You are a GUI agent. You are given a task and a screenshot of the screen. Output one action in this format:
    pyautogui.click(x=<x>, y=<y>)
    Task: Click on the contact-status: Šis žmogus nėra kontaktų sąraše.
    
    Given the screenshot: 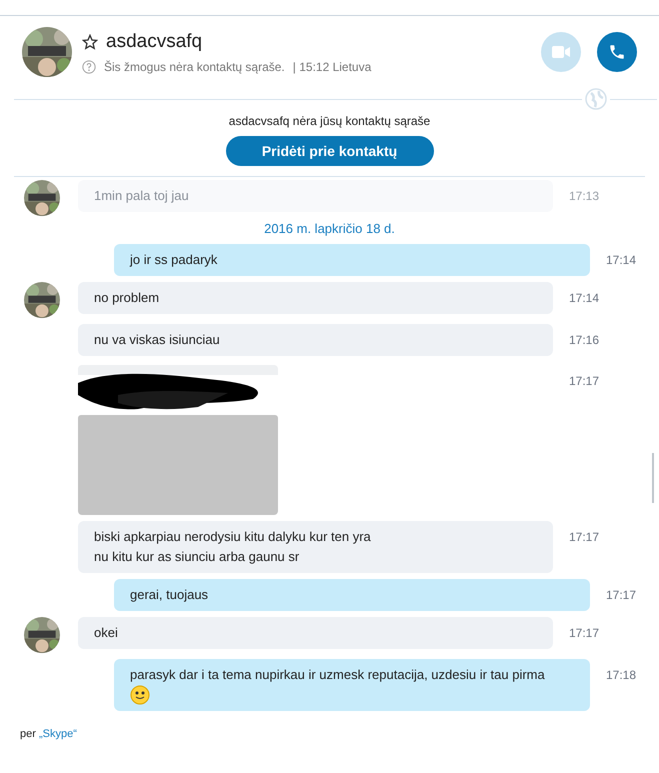 What is the action you would take?
    pyautogui.click(x=194, y=67)
    